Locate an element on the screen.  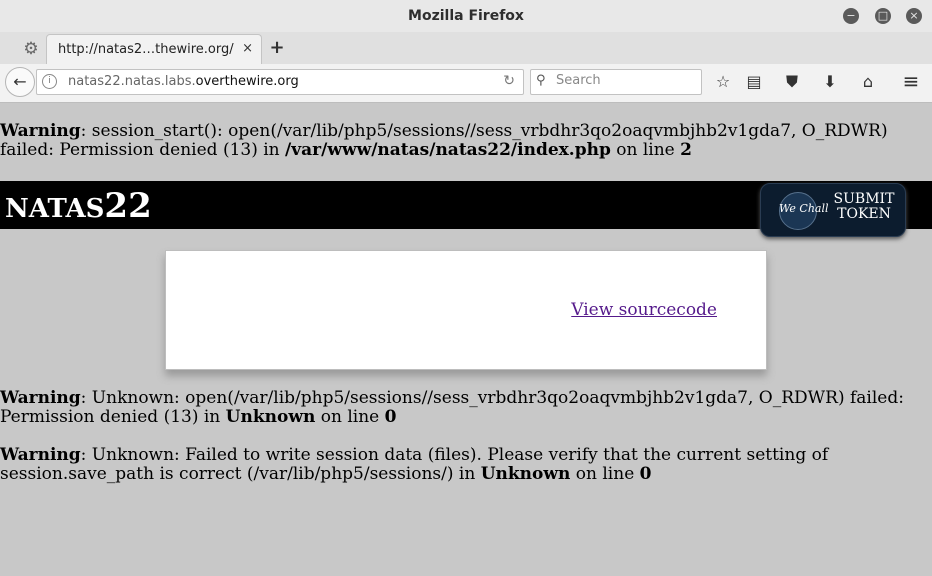
back-button: ← is located at coordinates (20, 82).